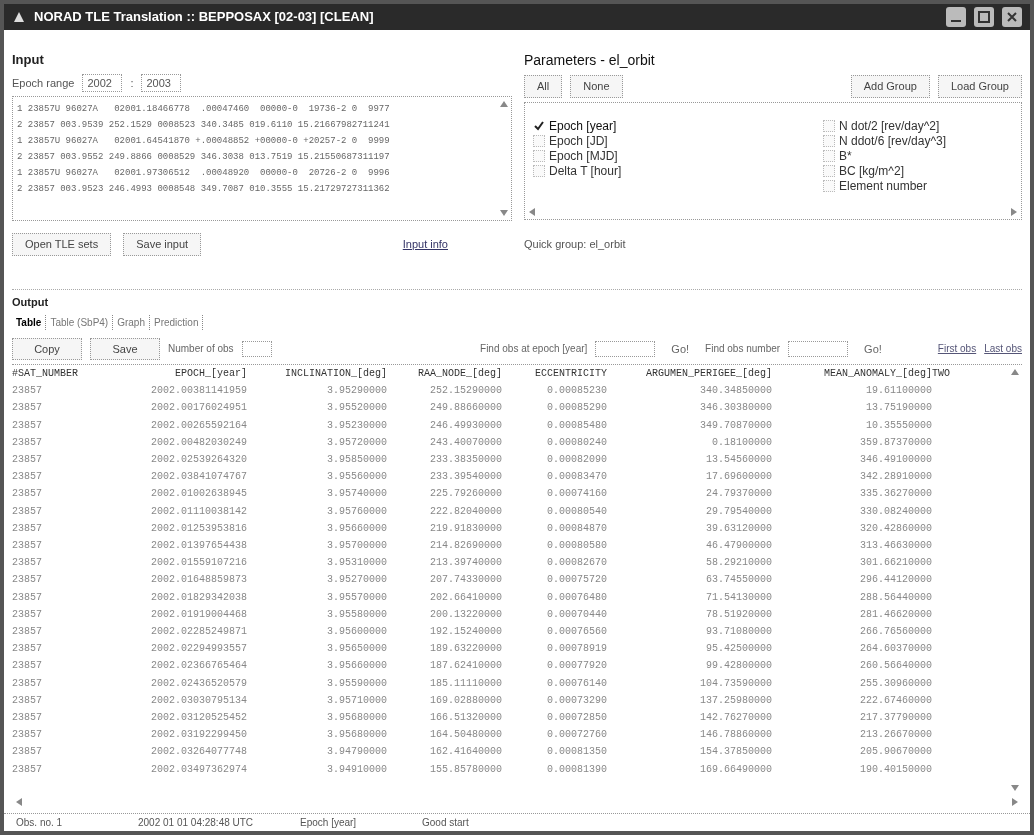  I want to click on table-cell-text: 340.34850000, so click(735, 391).